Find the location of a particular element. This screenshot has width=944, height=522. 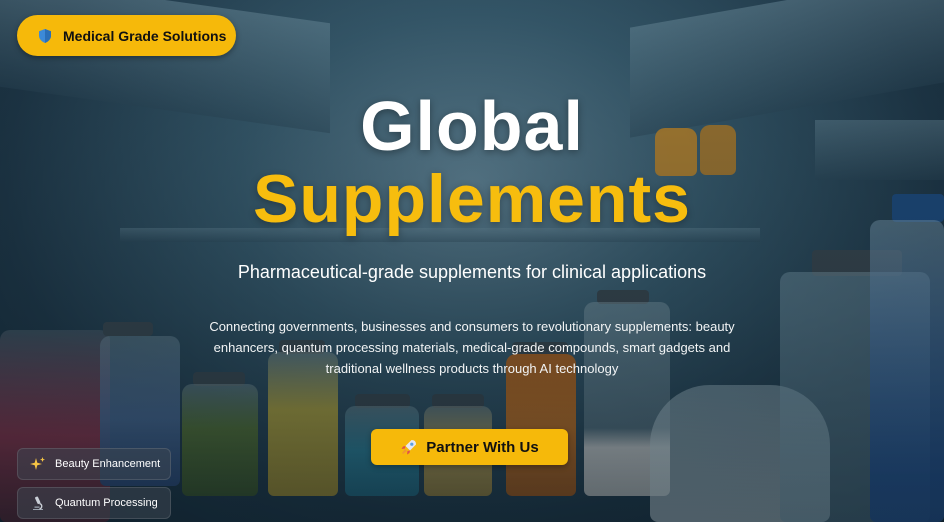

microscope-icon is located at coordinates (38, 503).